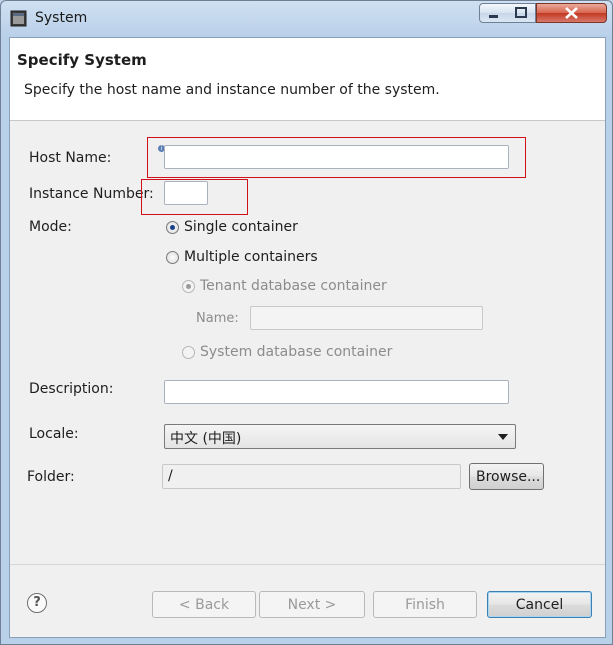  What do you see at coordinates (61, 18) in the screenshot?
I see `window-title: System` at bounding box center [61, 18].